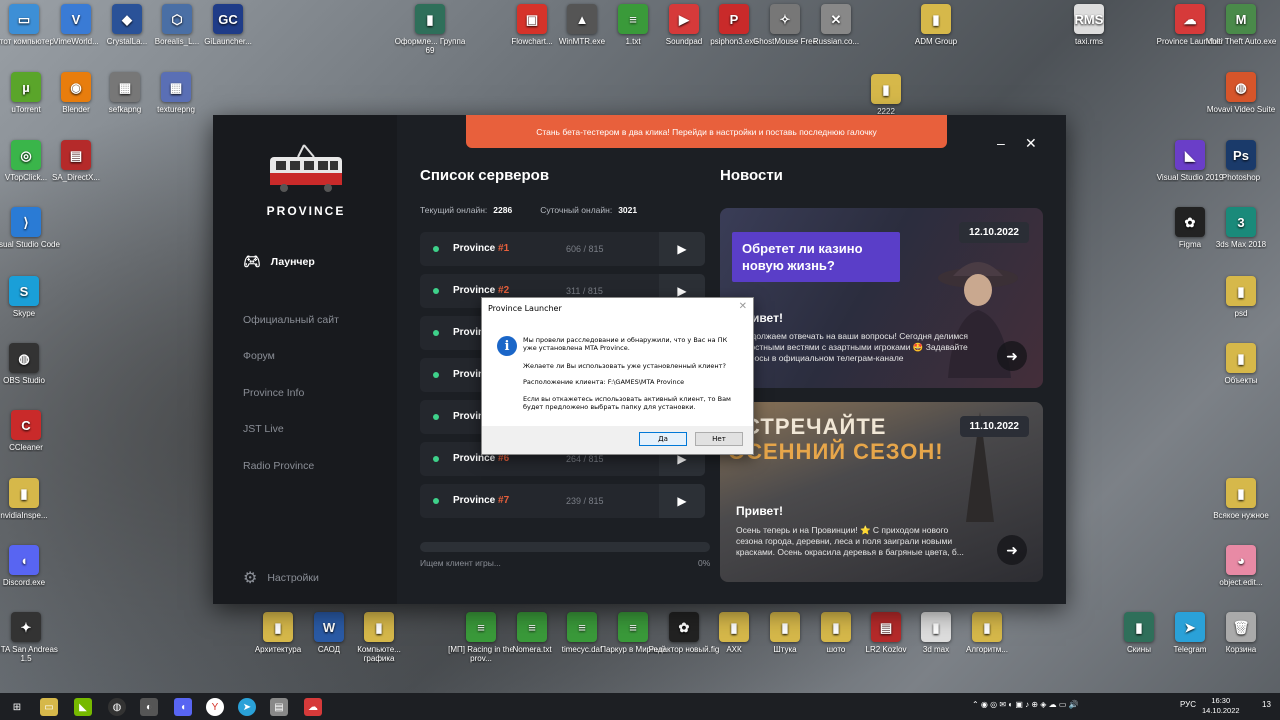 The width and height of the screenshot is (1280, 720). Describe the element at coordinates (259, 356) in the screenshot. I see `nav-forum: Форум` at that location.